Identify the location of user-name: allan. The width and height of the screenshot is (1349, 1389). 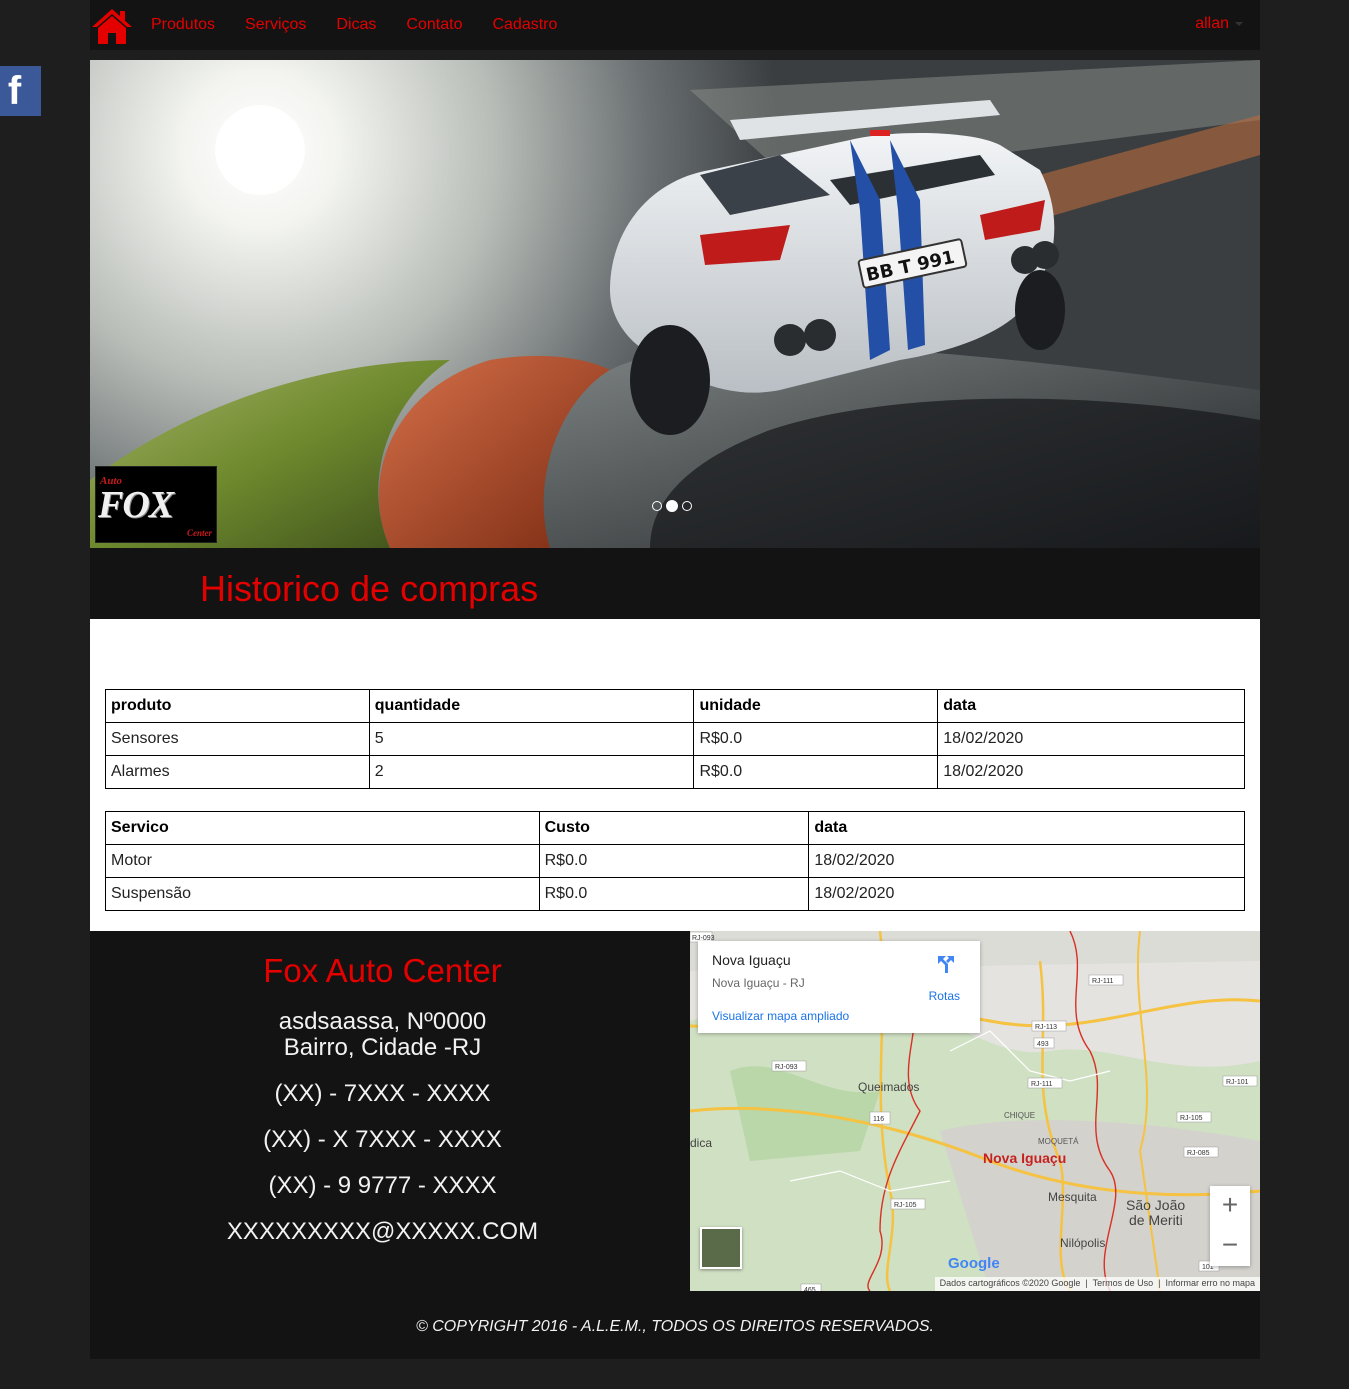
(1212, 23).